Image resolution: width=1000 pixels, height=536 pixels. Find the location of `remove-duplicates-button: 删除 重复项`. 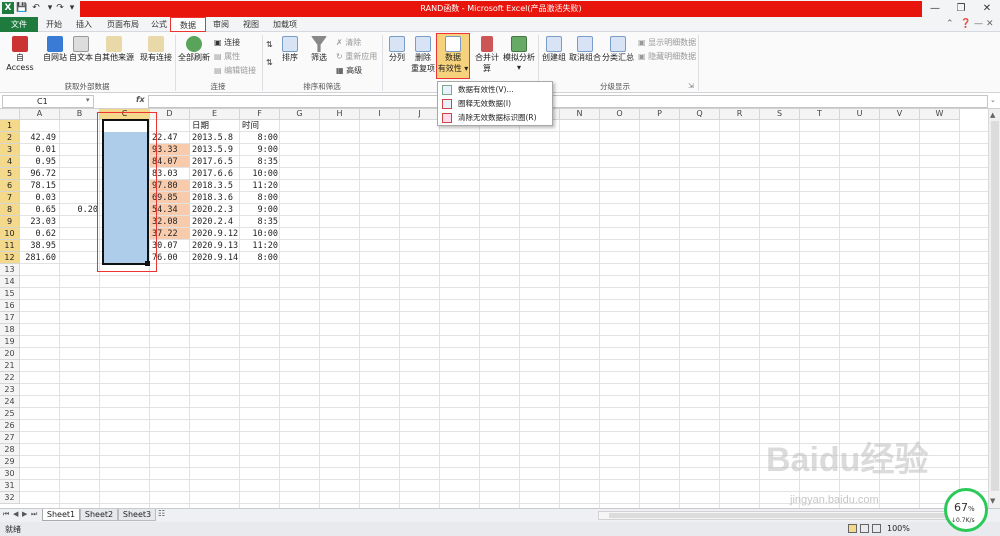

remove-duplicates-button: 删除 重复项 is located at coordinates (423, 55).